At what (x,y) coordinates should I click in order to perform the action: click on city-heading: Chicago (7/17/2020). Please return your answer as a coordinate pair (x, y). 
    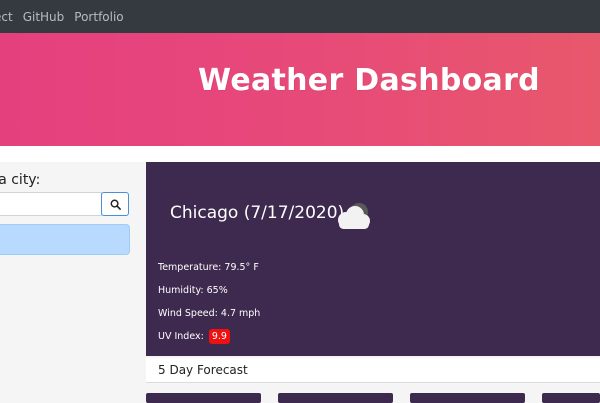
    Looking at the image, I should click on (257, 213).